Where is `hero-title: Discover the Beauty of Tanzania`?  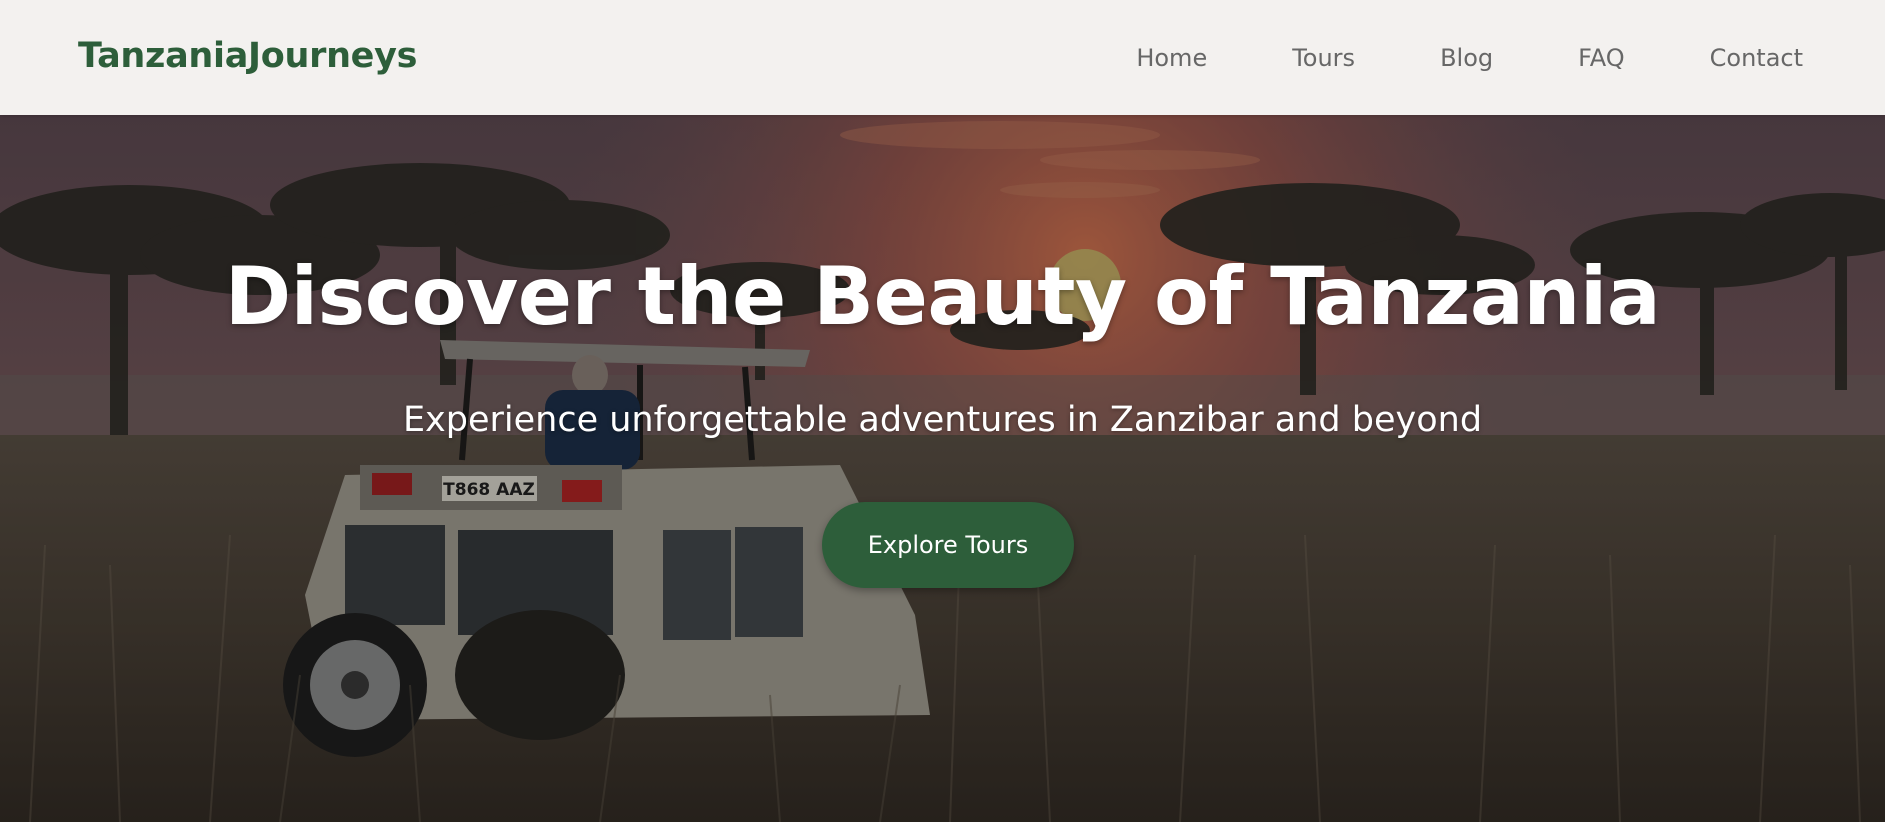 hero-title: Discover the Beauty of Tanzania is located at coordinates (942, 296).